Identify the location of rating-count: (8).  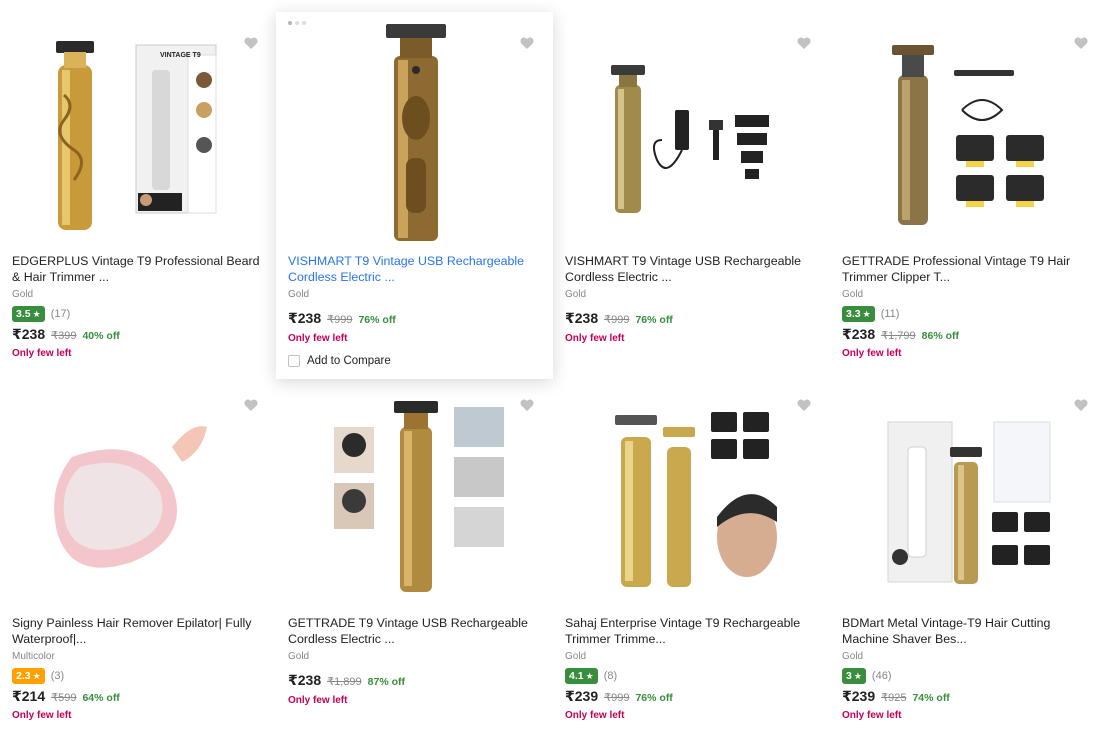
(610, 676).